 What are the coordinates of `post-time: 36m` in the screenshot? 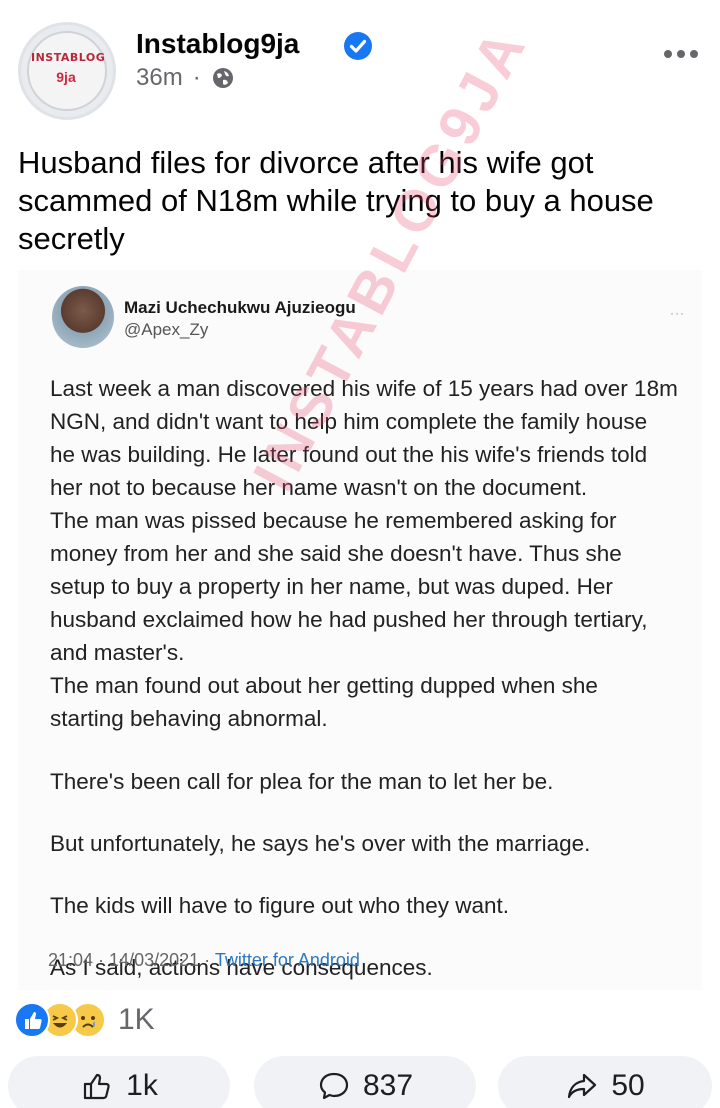 It's located at (159, 78).